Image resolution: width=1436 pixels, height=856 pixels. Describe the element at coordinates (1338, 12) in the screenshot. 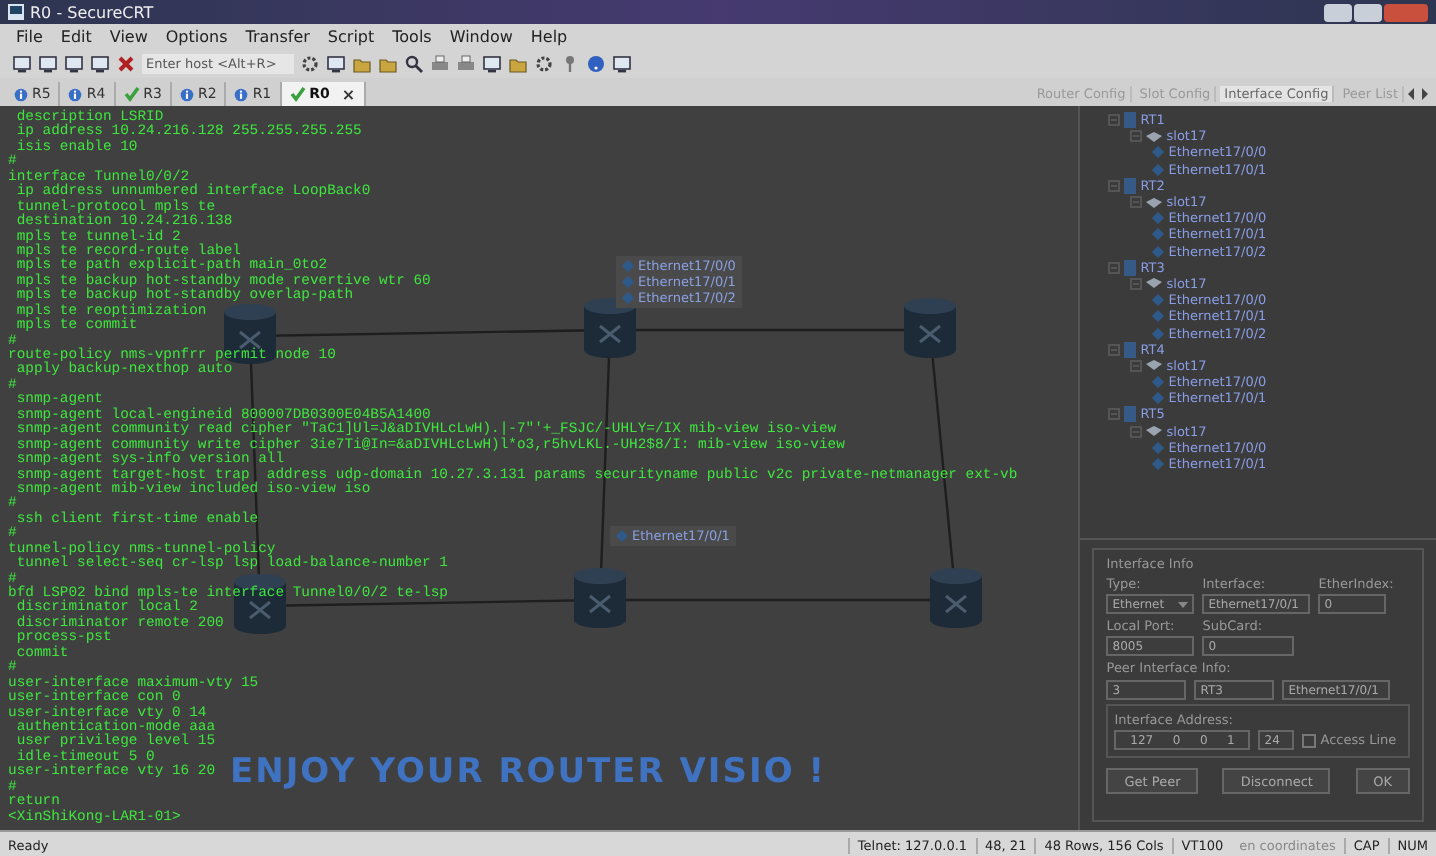

I see `minimize-button` at that location.